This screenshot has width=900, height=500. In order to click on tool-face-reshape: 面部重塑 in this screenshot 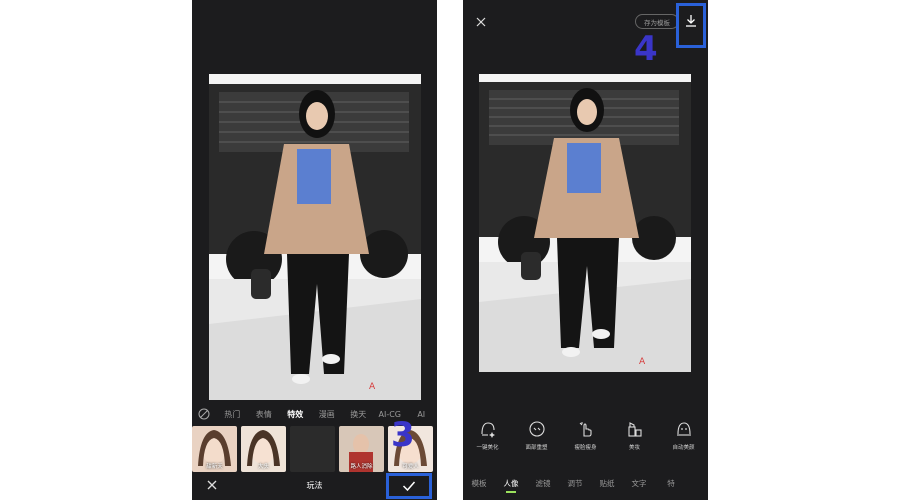, I will do `click(536, 440)`.